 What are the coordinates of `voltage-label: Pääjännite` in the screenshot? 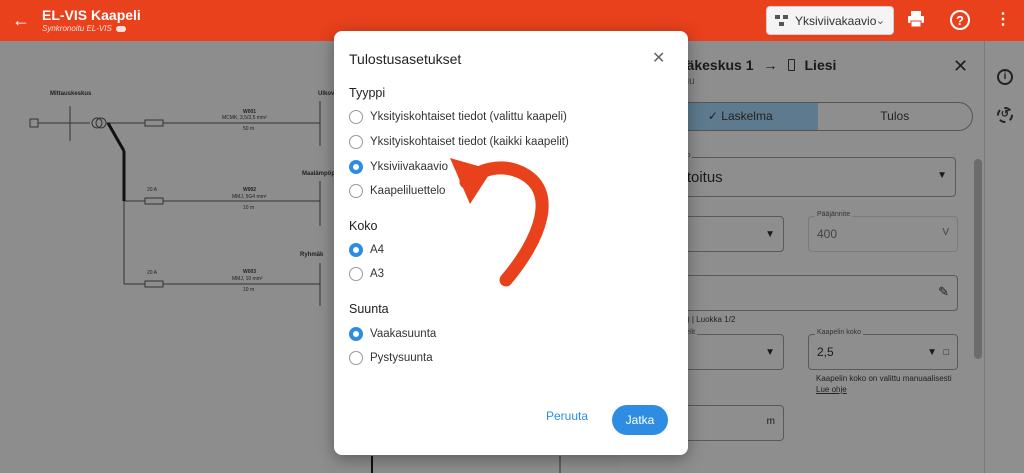 It's located at (834, 214).